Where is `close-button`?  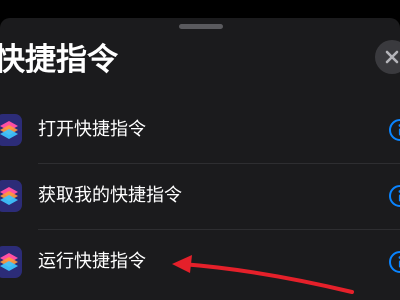
close-button is located at coordinates (387, 57).